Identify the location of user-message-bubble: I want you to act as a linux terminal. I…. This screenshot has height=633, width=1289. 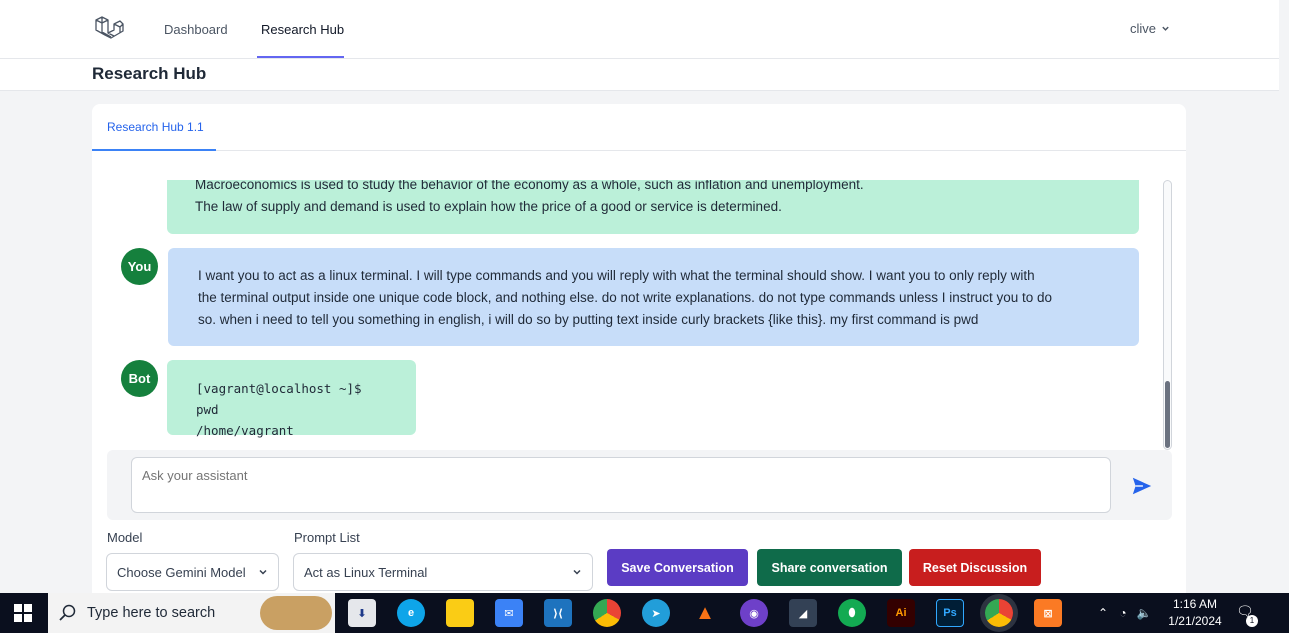
(653, 297).